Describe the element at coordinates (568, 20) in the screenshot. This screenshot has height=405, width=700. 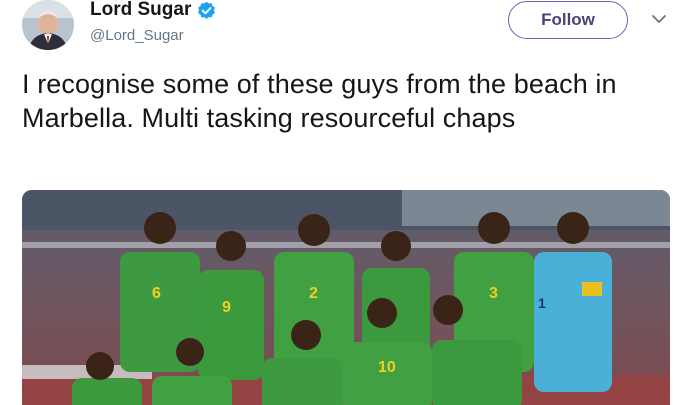
I see `follow-button: Follow` at that location.